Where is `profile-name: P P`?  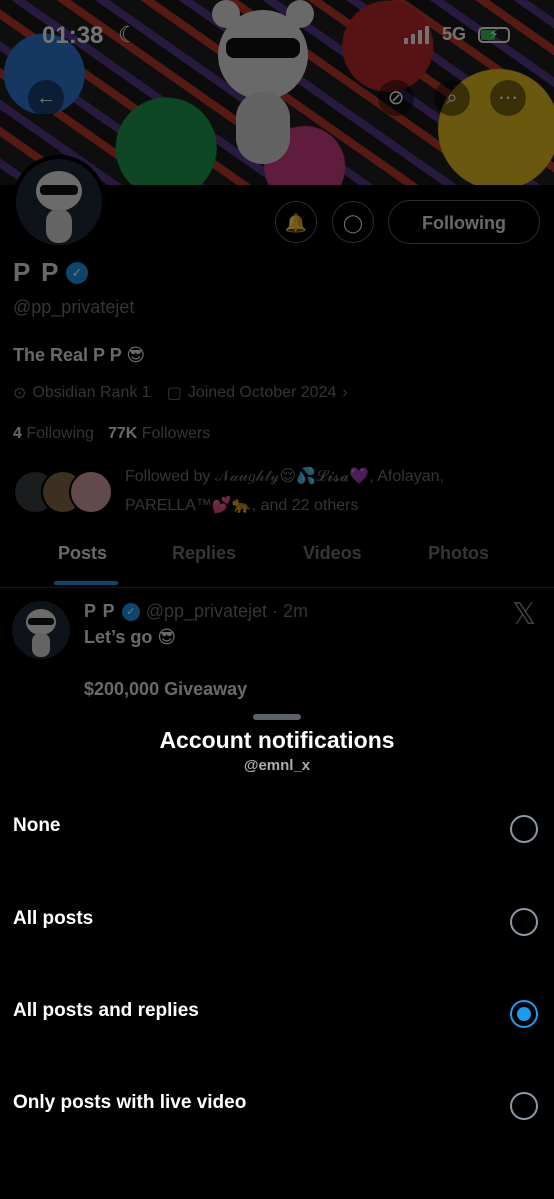
profile-name: P P is located at coordinates (37, 272).